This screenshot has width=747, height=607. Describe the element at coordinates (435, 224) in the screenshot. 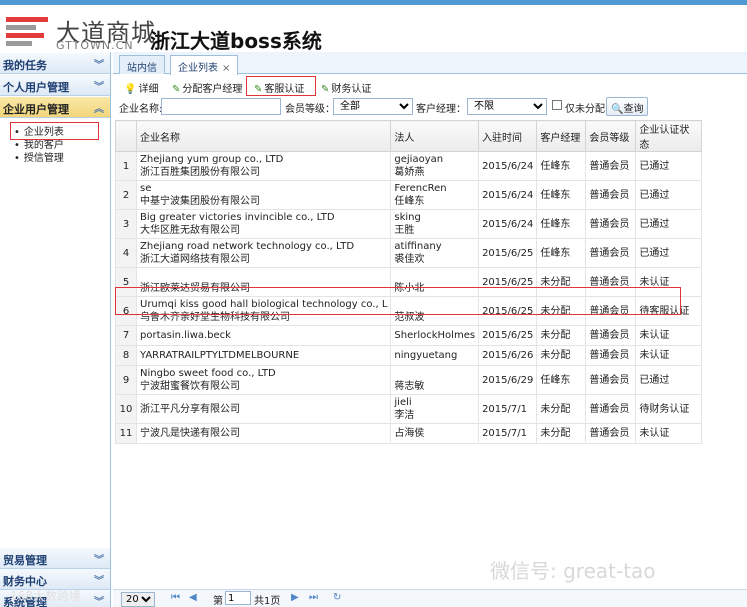

I see `legal-rep-cell: sking 王胜` at that location.